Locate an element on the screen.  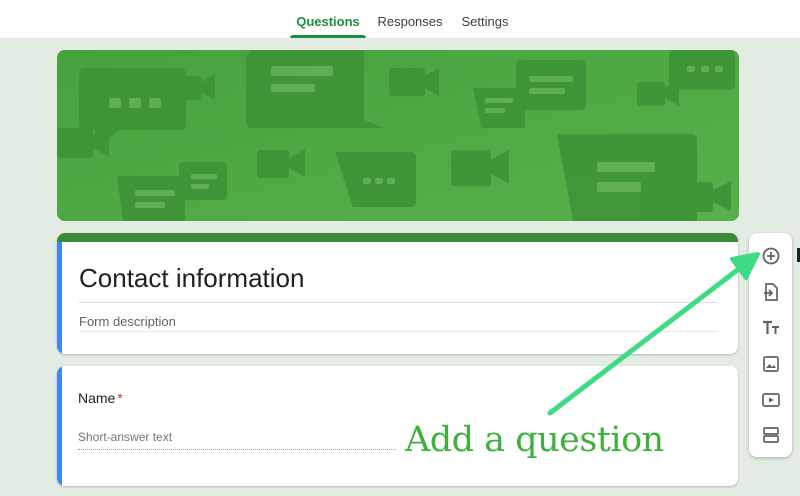
description-underline is located at coordinates (398, 331).